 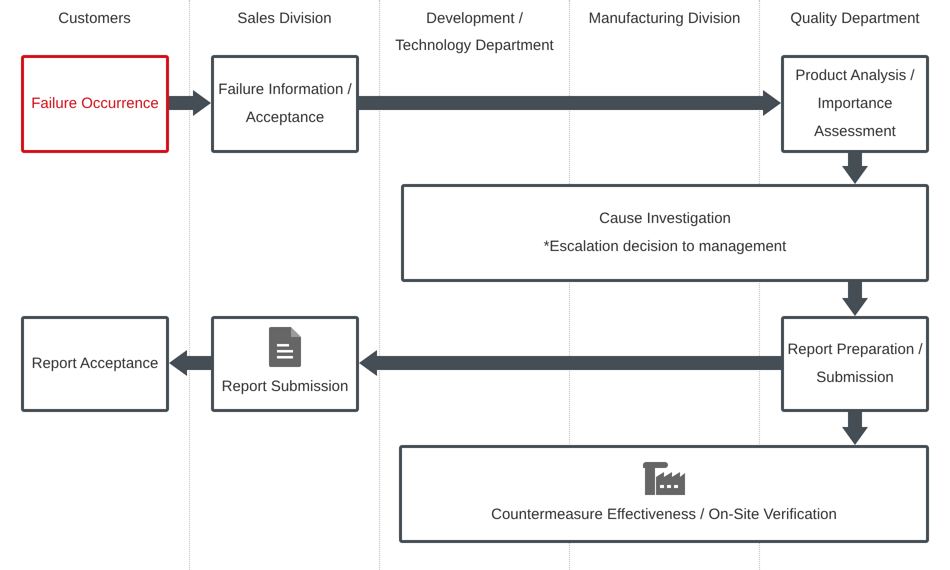 What do you see at coordinates (664, 515) in the screenshot?
I see `process-label: Countermeasure Effectiveness / On-Site Verification` at bounding box center [664, 515].